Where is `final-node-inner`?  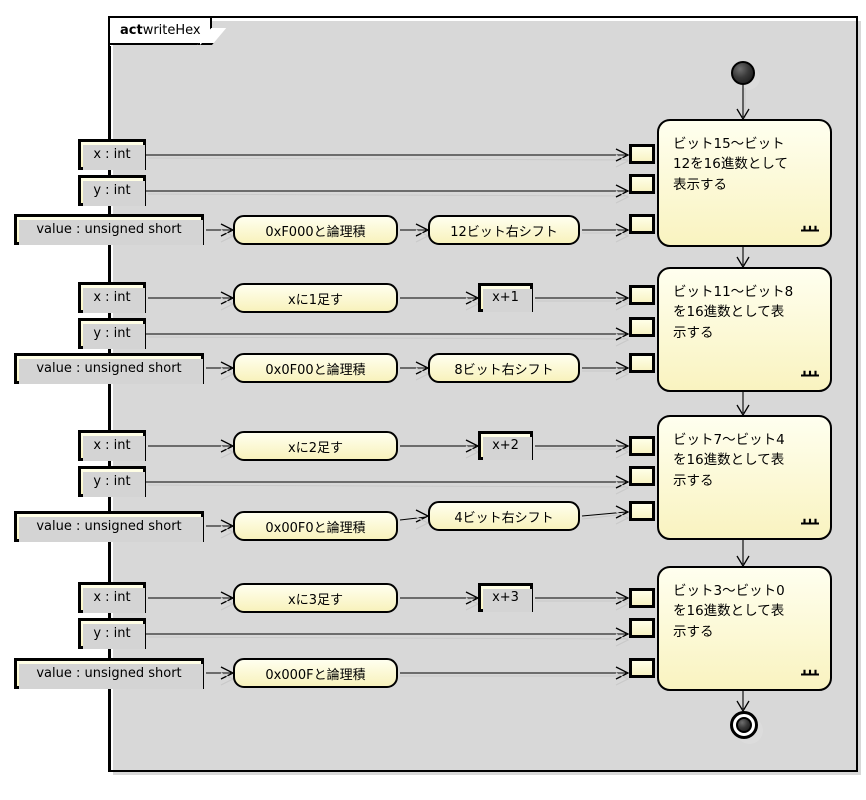 final-node-inner is located at coordinates (744, 725).